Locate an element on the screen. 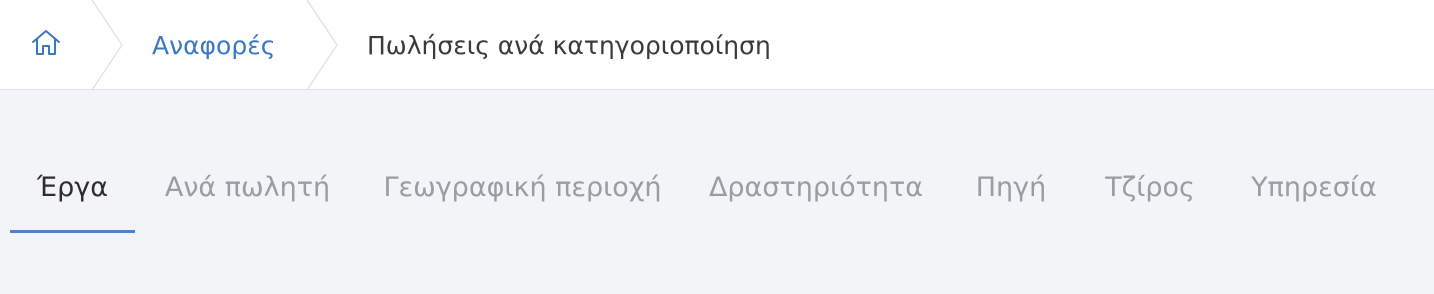 Image resolution: width=1434 pixels, height=294 pixels. tab-source: Πηγή is located at coordinates (1011, 187).